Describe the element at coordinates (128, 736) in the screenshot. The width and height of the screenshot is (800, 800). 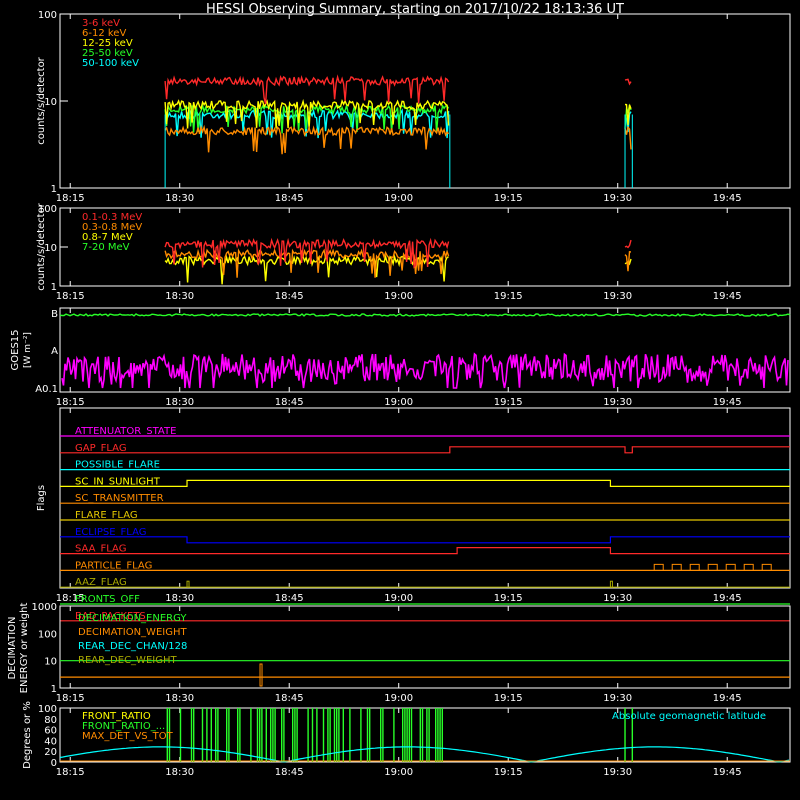
I see `legend-label: MAX_DET_VS_TOT` at that location.